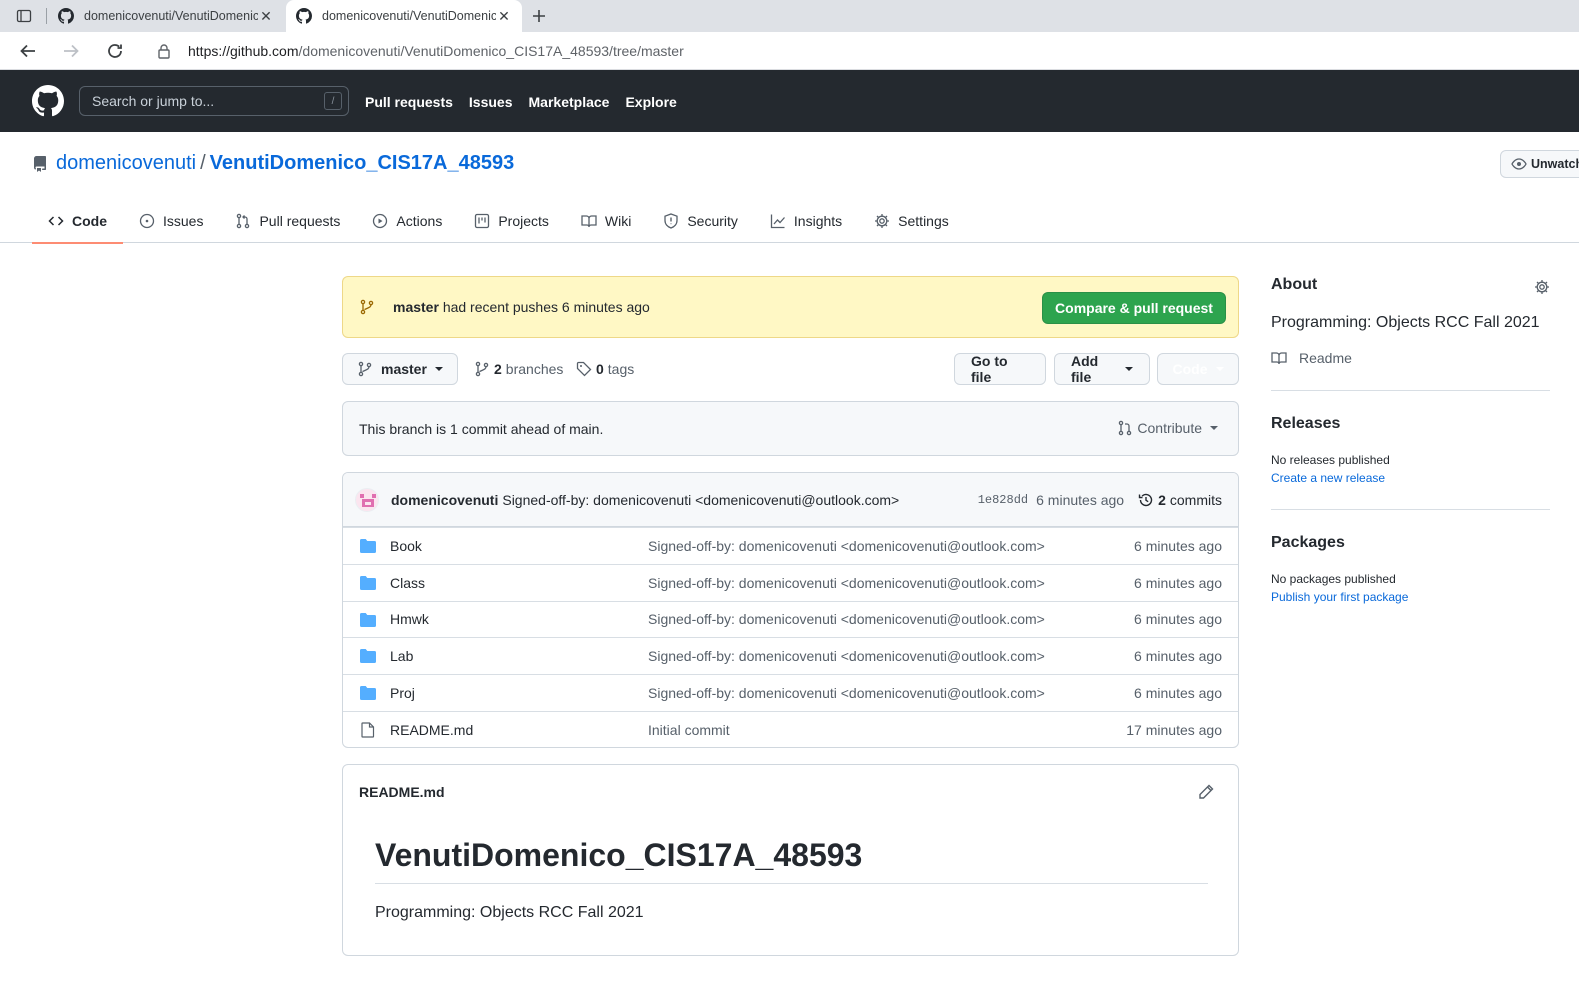 The width and height of the screenshot is (1579, 983). Describe the element at coordinates (1410, 543) in the screenshot. I see `packages-title: Packages` at that location.